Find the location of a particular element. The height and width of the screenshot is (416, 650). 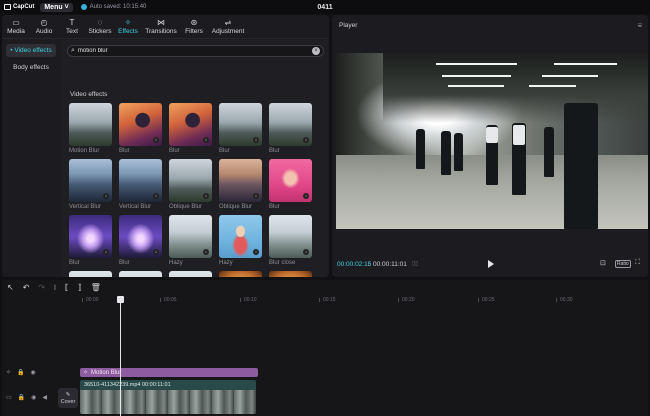

ruler-tick: 00:30 is located at coordinates (564, 300).